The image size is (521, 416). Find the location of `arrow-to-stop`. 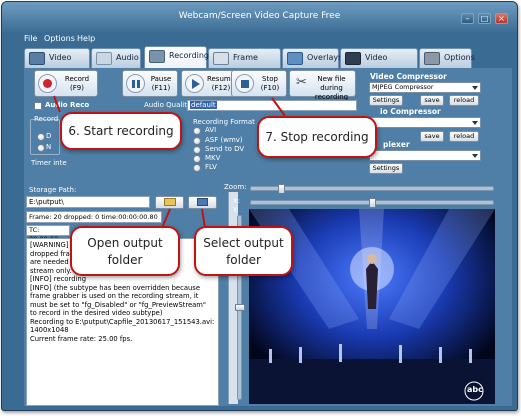

arrow-to-stop is located at coordinates (278, 107).